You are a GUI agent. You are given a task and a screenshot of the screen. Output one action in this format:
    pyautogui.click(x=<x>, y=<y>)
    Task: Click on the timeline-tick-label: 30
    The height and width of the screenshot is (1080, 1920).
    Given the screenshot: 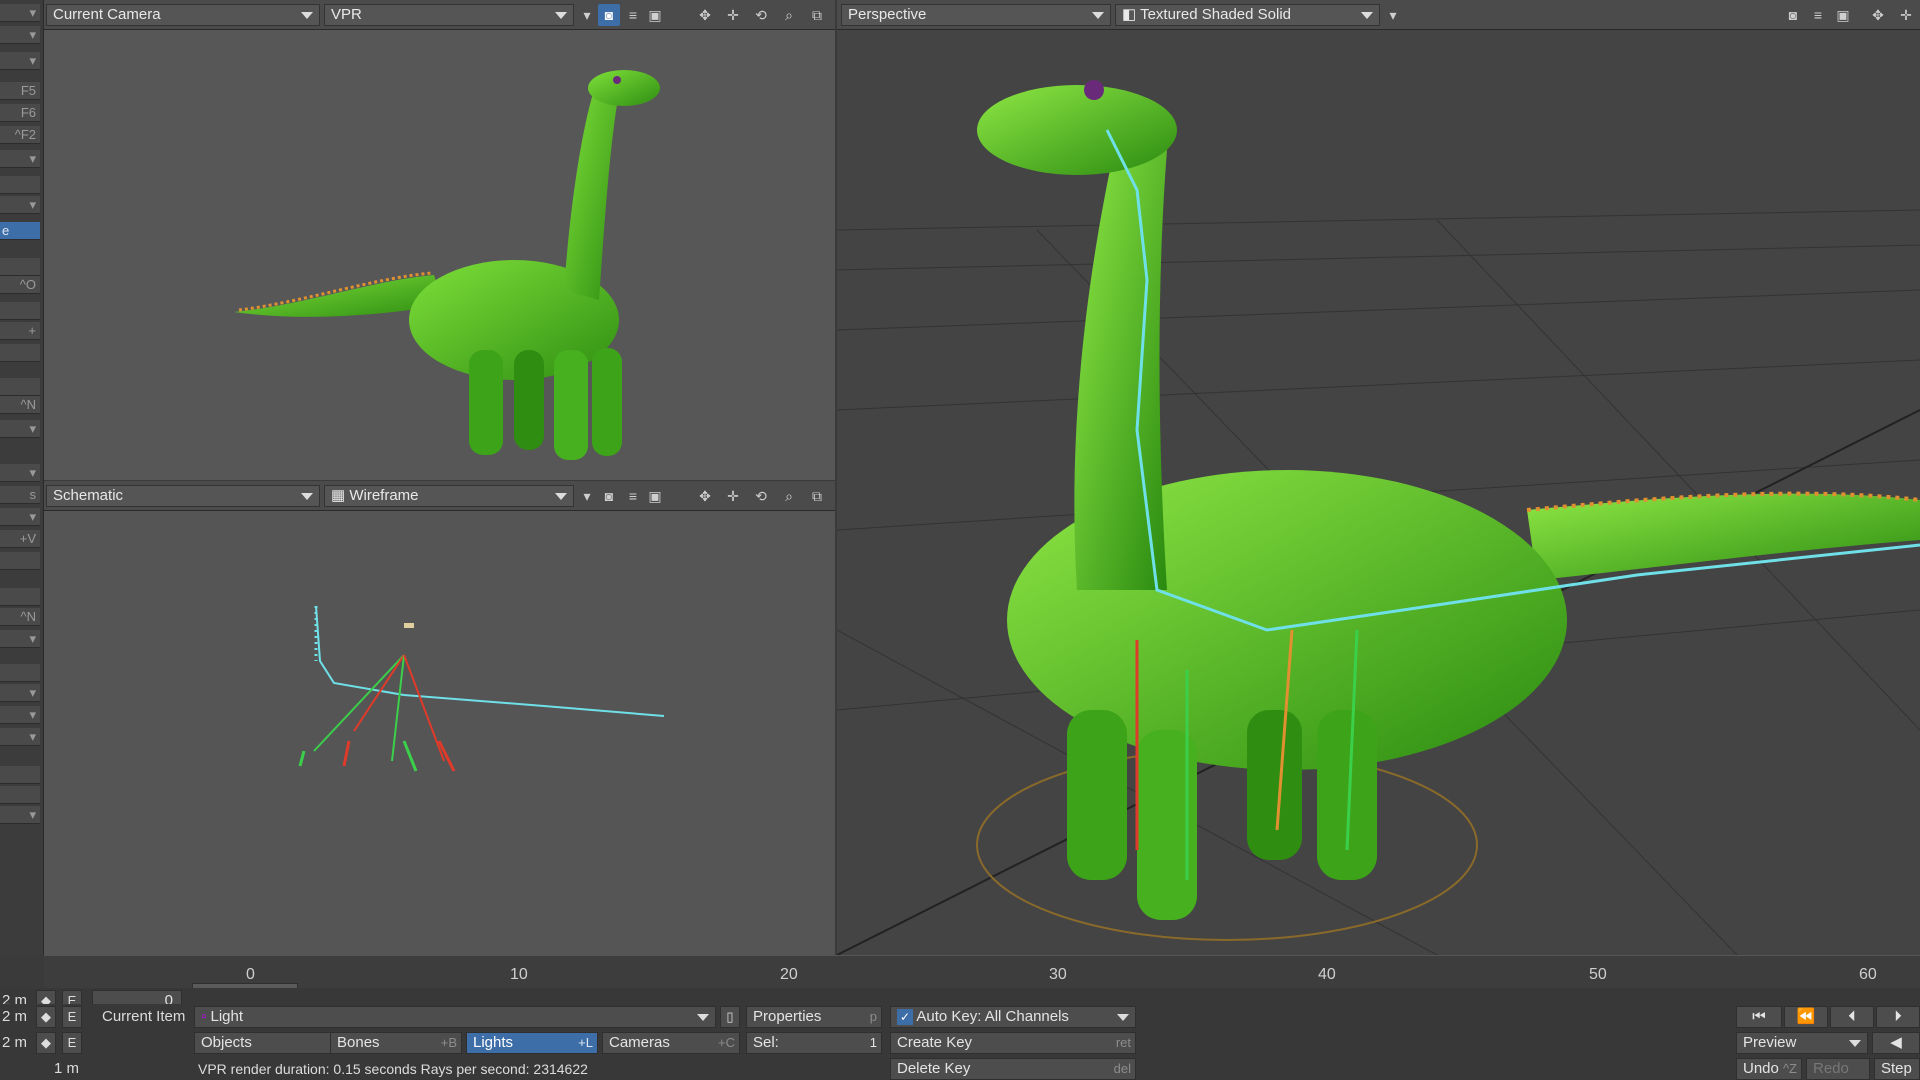 What is the action you would take?
    pyautogui.click(x=1058, y=974)
    